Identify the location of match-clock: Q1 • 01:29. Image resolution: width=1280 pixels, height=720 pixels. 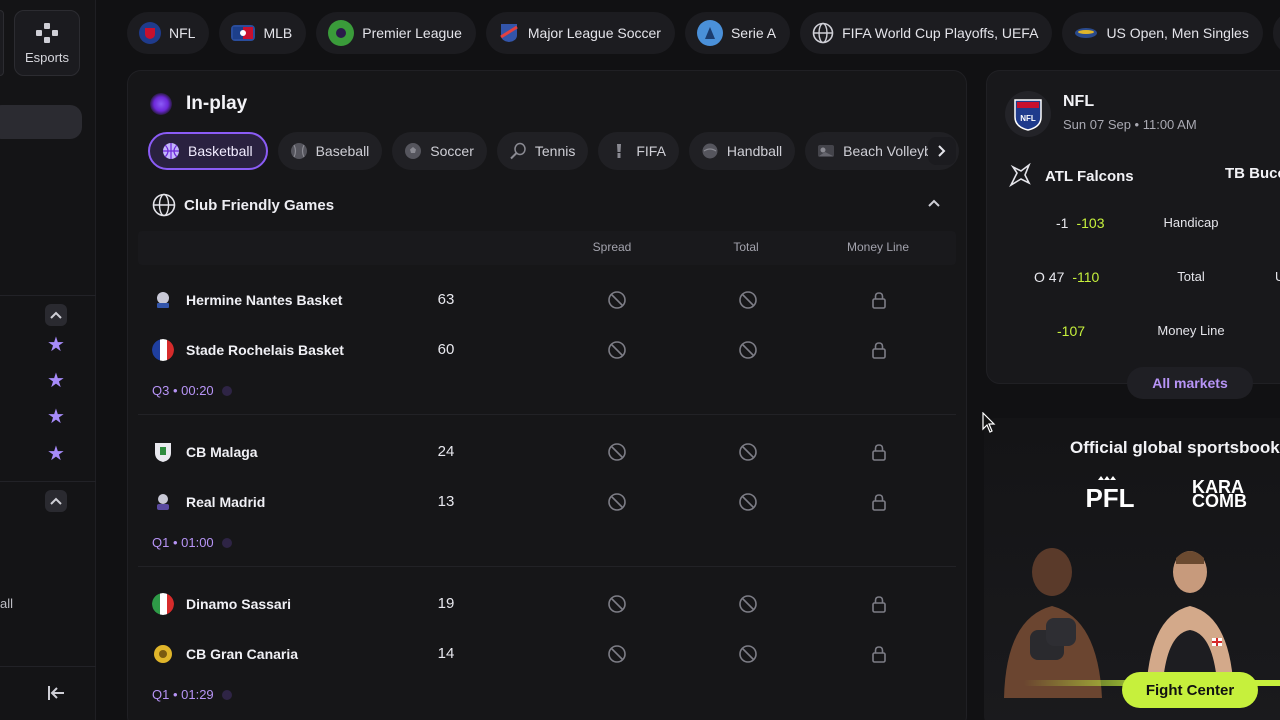
(192, 694).